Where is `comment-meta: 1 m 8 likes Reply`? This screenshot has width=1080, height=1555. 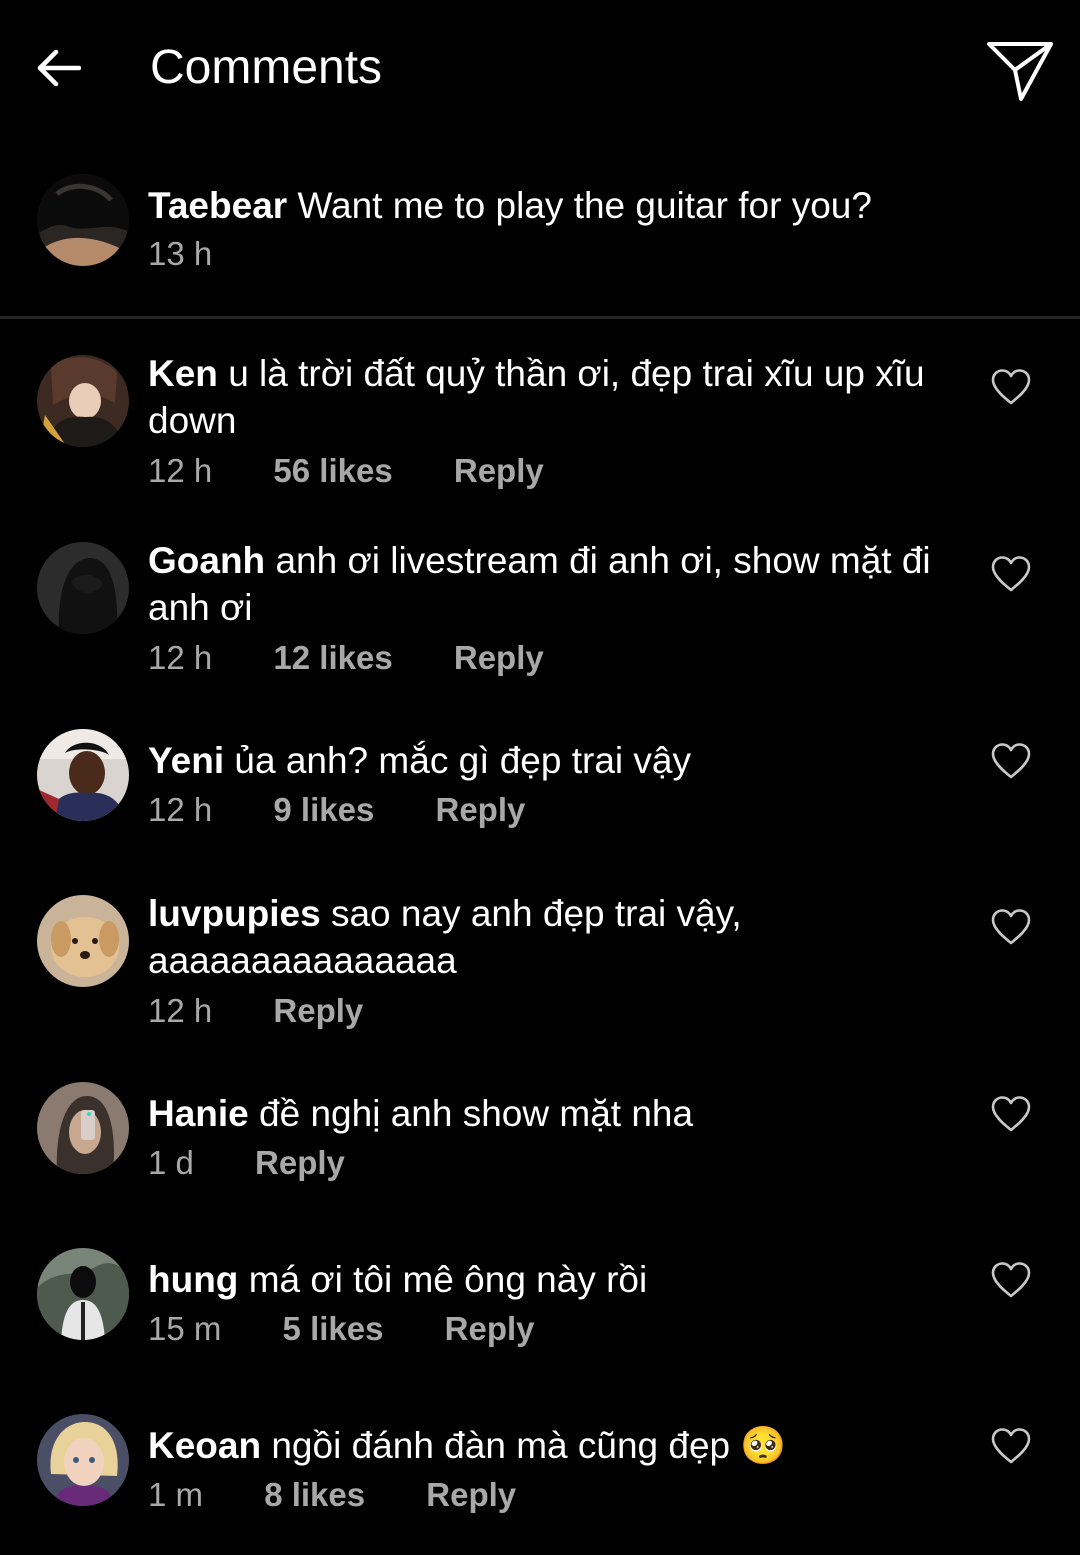 comment-meta: 1 m 8 likes Reply is located at coordinates (332, 1495).